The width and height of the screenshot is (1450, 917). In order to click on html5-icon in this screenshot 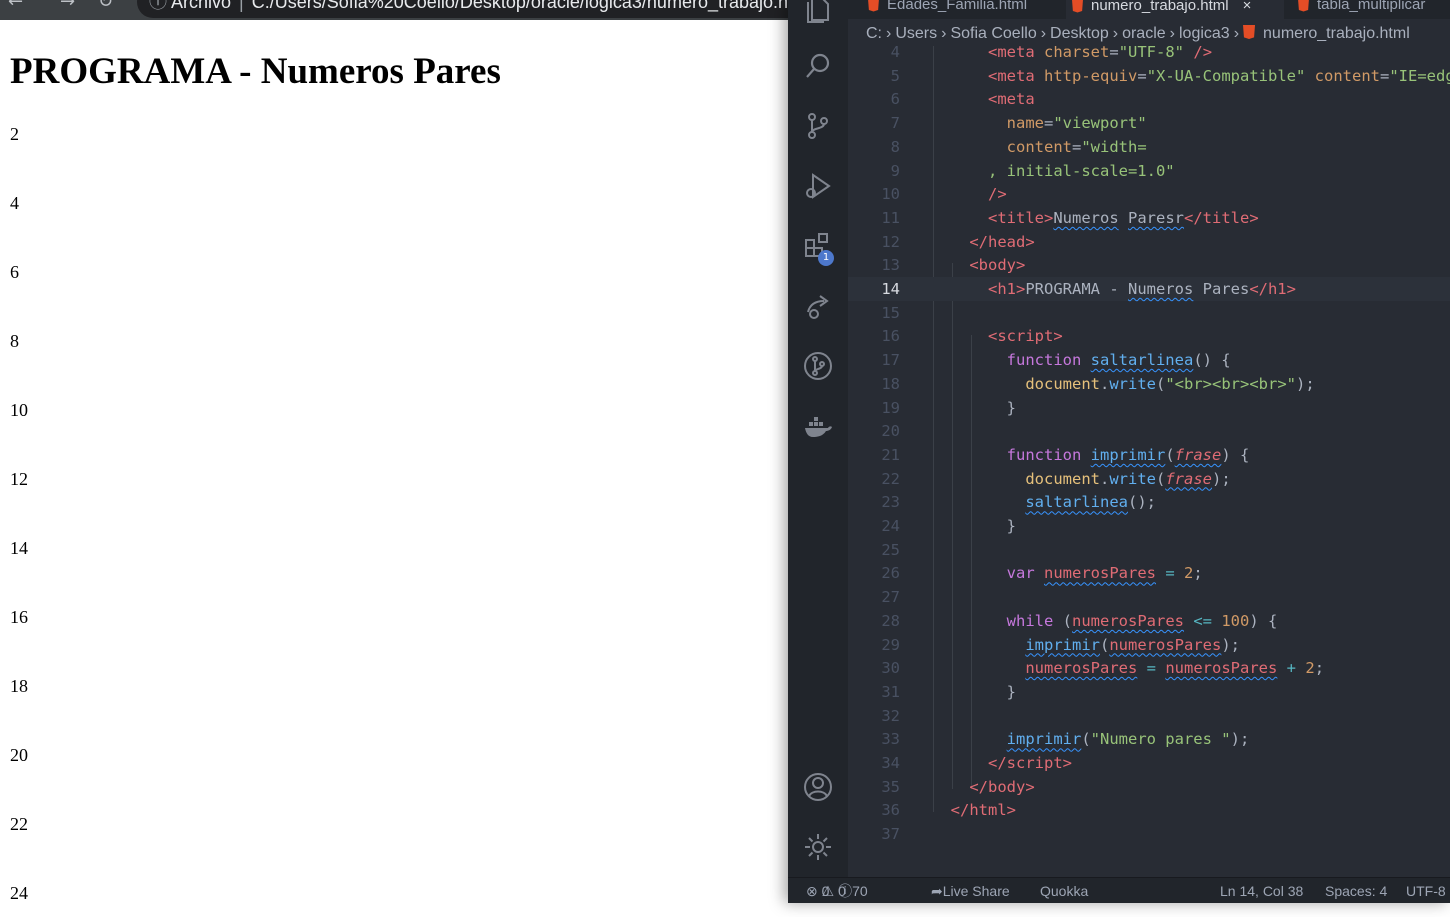, I will do `click(1303, 6)`.